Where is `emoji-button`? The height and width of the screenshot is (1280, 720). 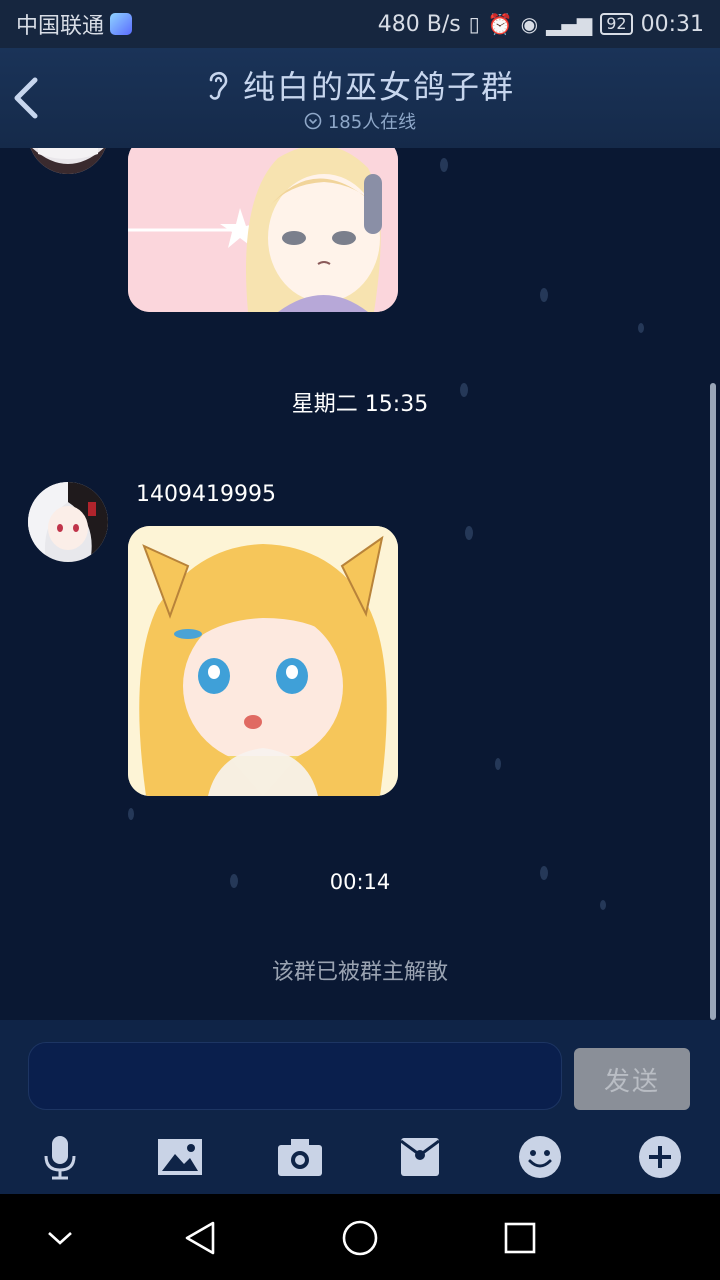
emoji-button is located at coordinates (540, 1157).